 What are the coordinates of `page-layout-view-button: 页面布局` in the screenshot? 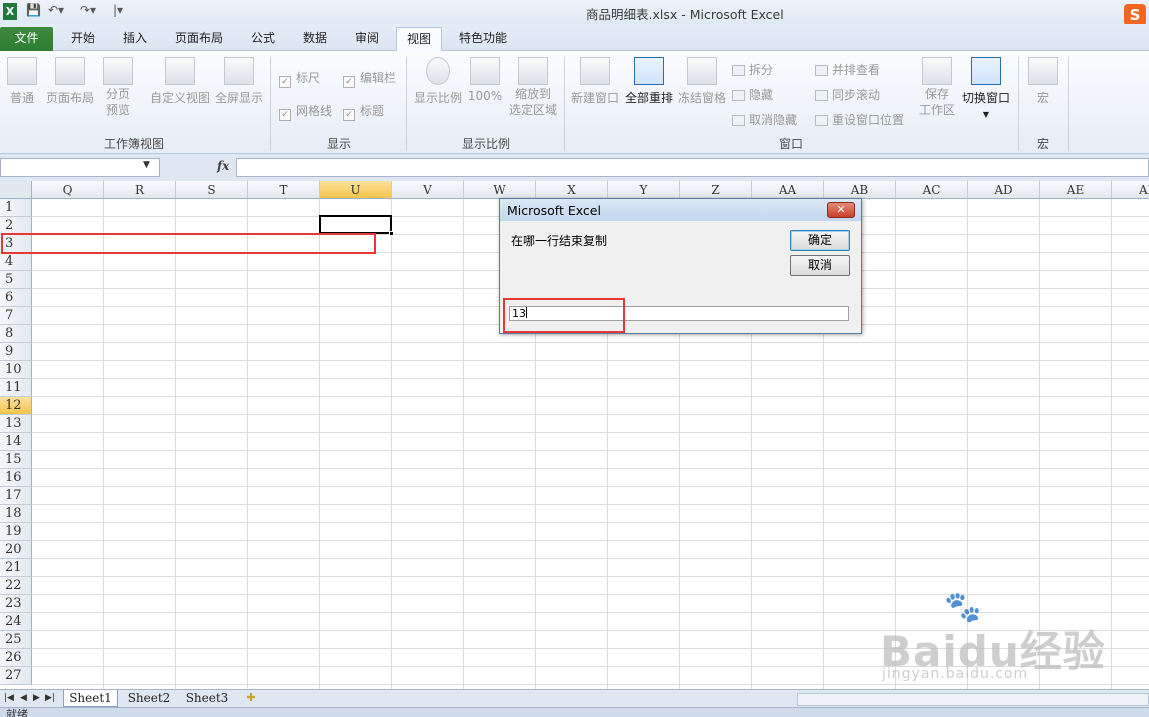 It's located at (70, 81).